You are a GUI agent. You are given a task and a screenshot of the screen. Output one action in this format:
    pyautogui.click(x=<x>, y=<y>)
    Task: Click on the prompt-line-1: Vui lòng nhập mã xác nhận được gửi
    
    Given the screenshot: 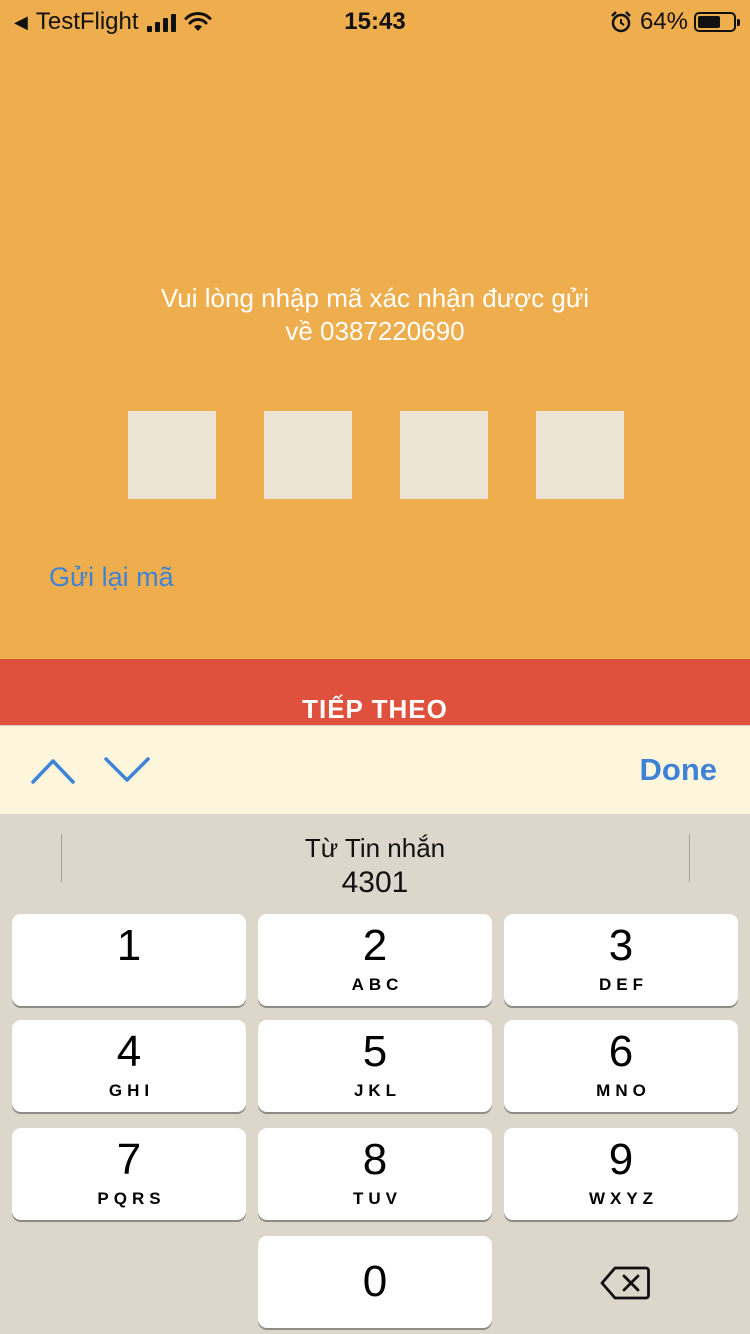 What is the action you would take?
    pyautogui.click(x=375, y=298)
    